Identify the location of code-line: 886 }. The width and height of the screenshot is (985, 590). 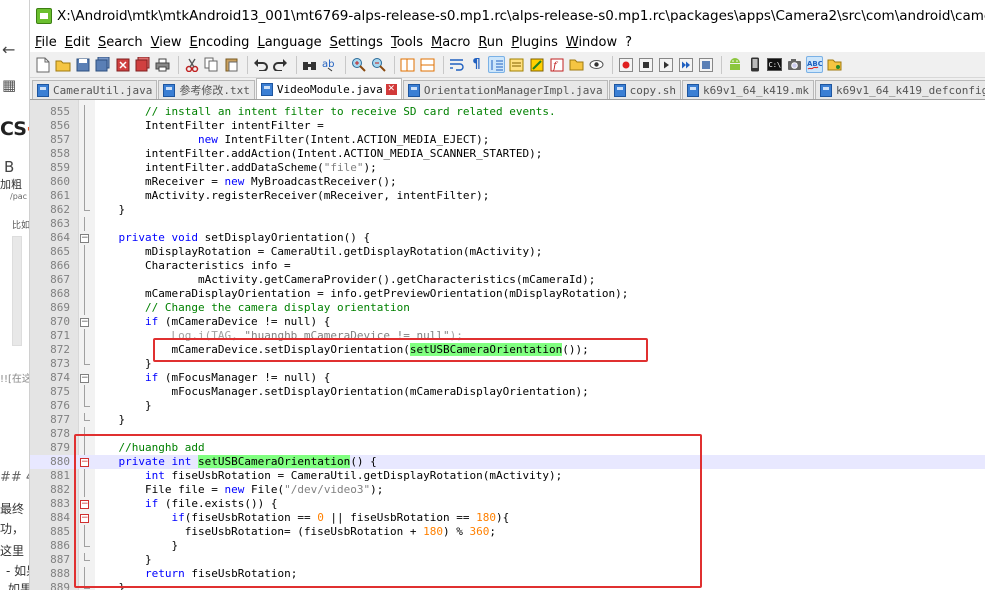
(507, 546).